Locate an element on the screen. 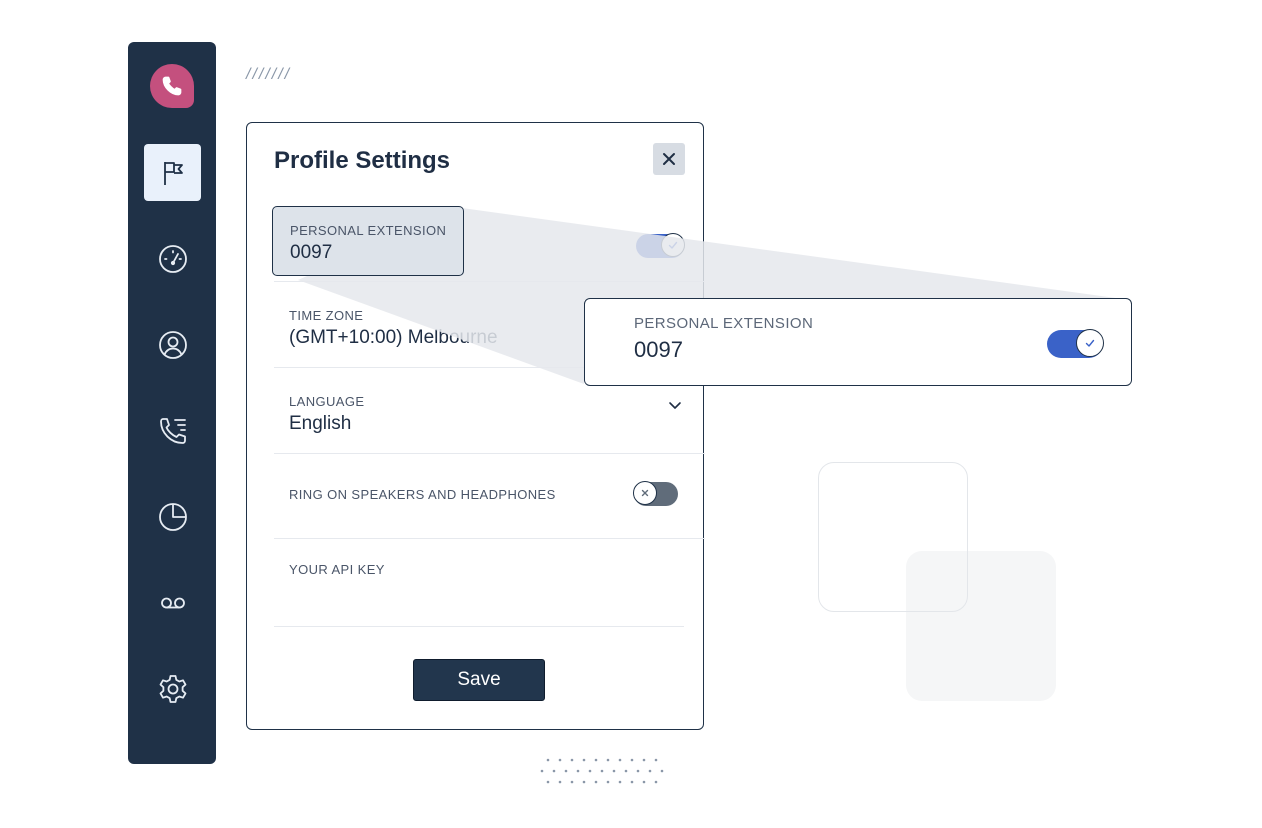  close-icon is located at coordinates (669, 159).